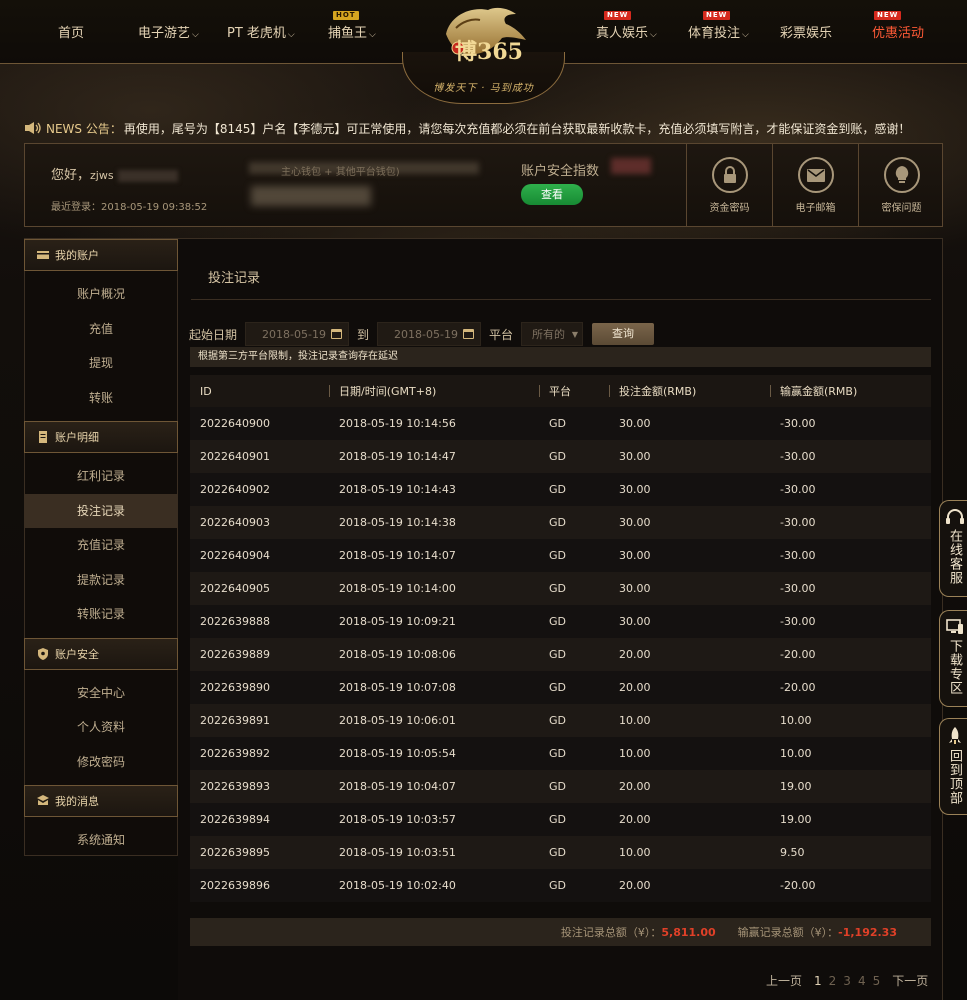 The width and height of the screenshot is (967, 1000). What do you see at coordinates (718, 31) in the screenshot?
I see `nav-sports: 体育投注 ⌵` at bounding box center [718, 31].